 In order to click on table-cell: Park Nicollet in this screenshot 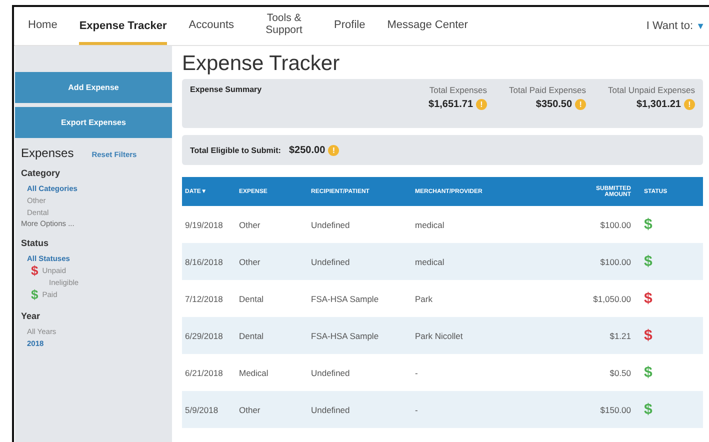, I will do `click(490, 335)`.